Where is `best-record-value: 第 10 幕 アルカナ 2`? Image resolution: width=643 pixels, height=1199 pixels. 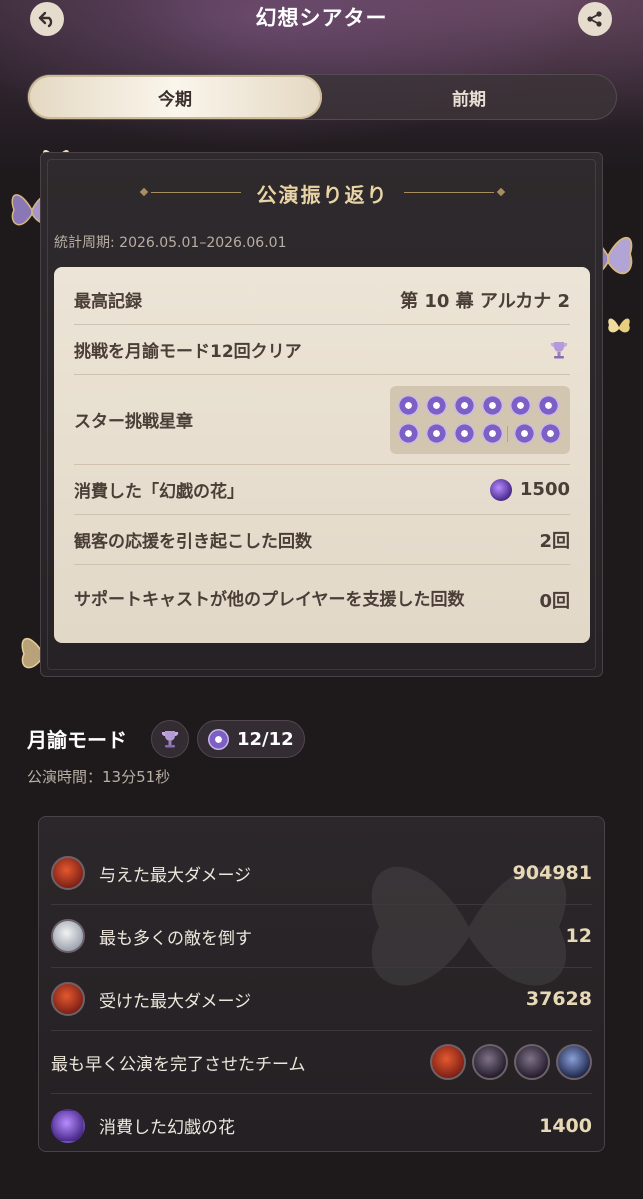
best-record-value: 第 10 幕 アルカナ 2 is located at coordinates (485, 301).